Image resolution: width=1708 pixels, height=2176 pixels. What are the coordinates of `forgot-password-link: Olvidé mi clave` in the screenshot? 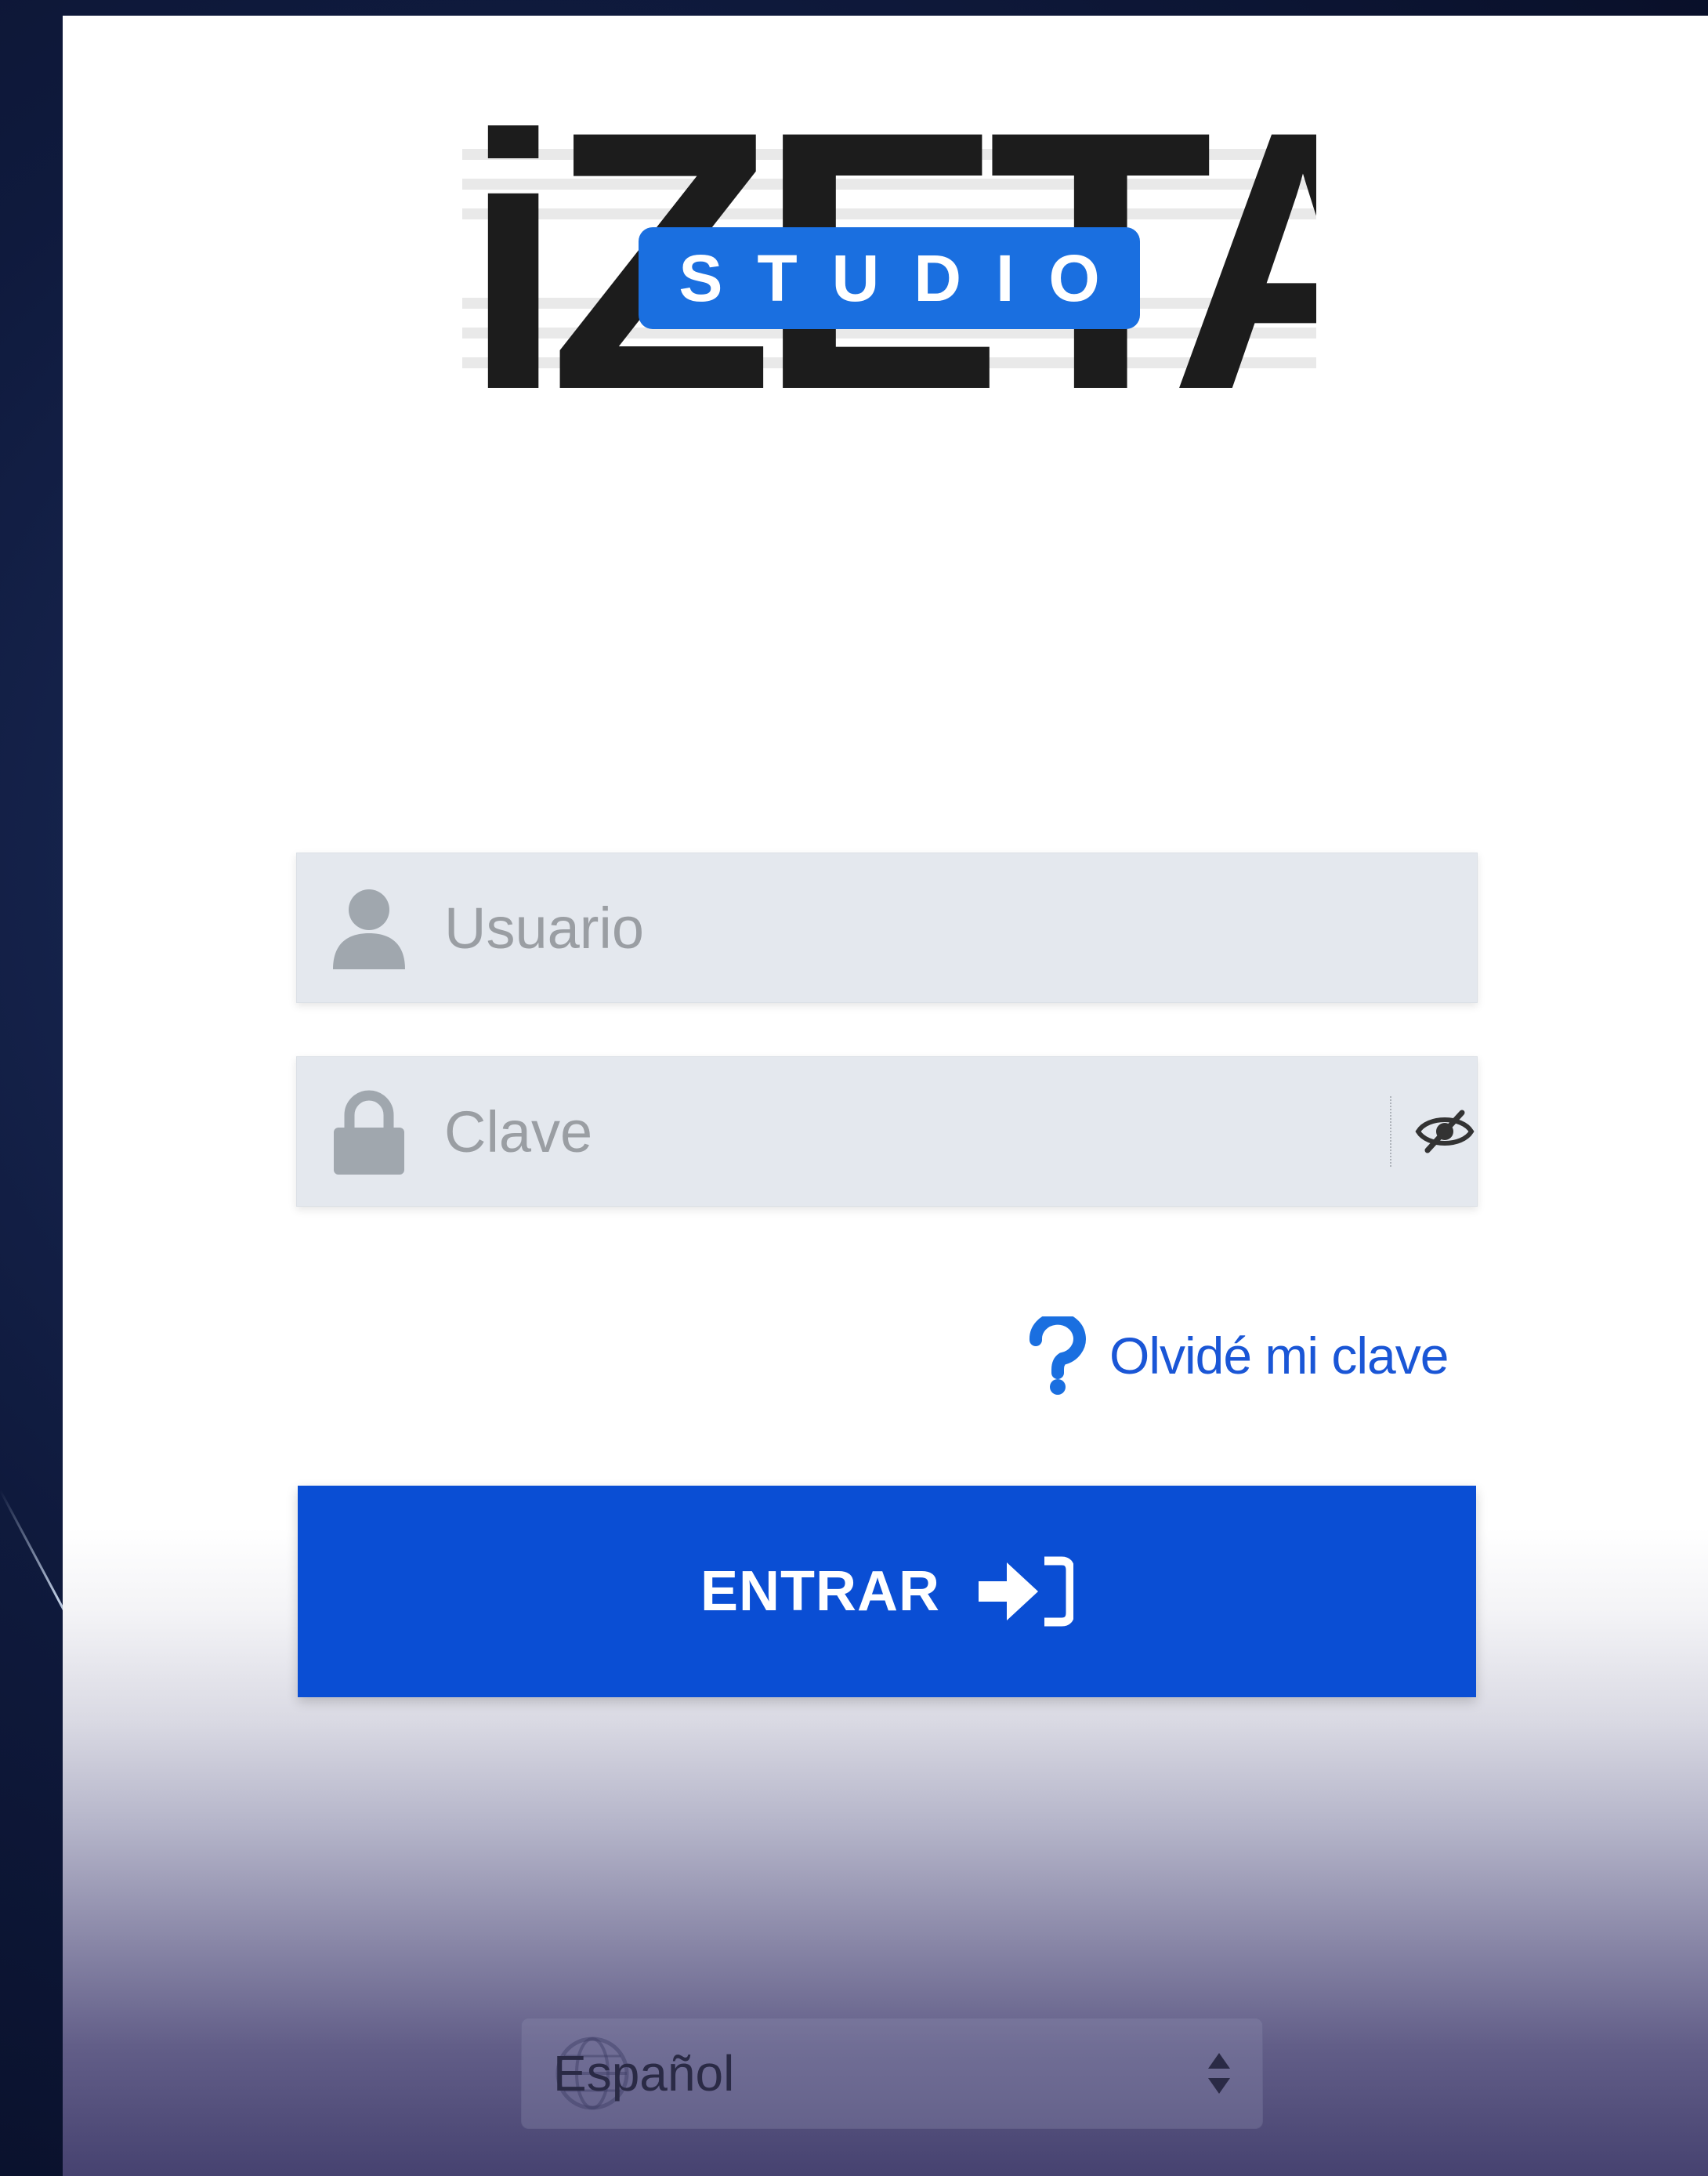 It's located at (1237, 1355).